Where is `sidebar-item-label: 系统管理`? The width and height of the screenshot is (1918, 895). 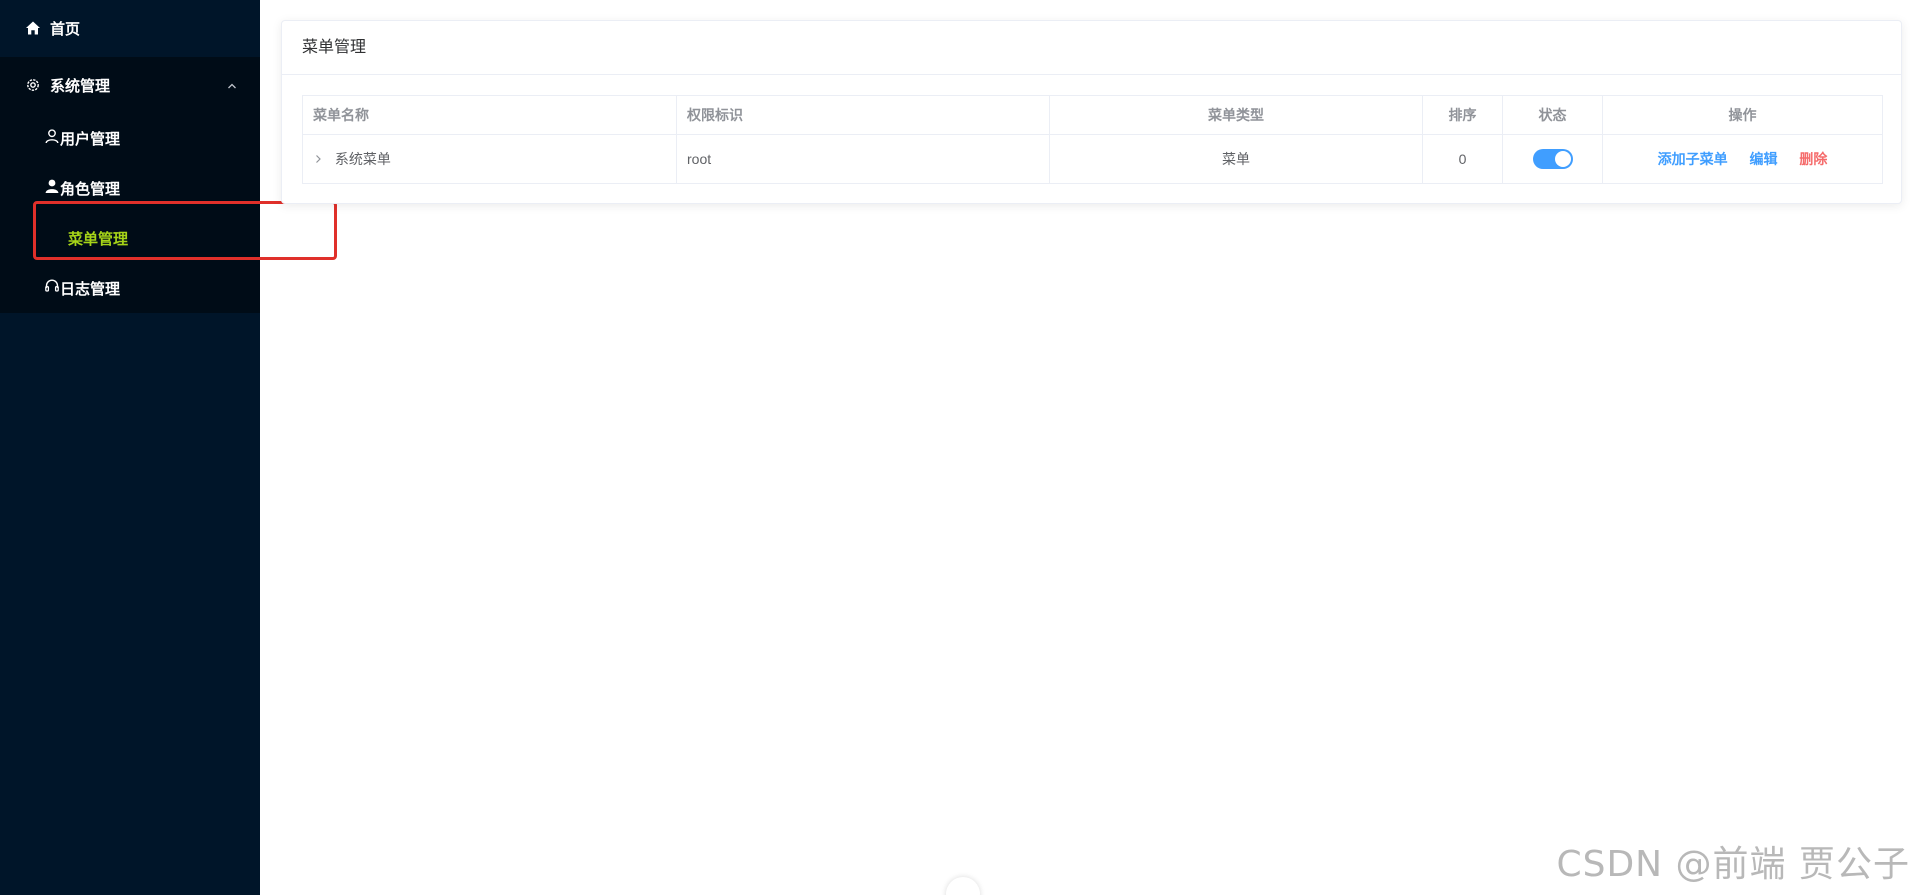 sidebar-item-label: 系统管理 is located at coordinates (80, 86).